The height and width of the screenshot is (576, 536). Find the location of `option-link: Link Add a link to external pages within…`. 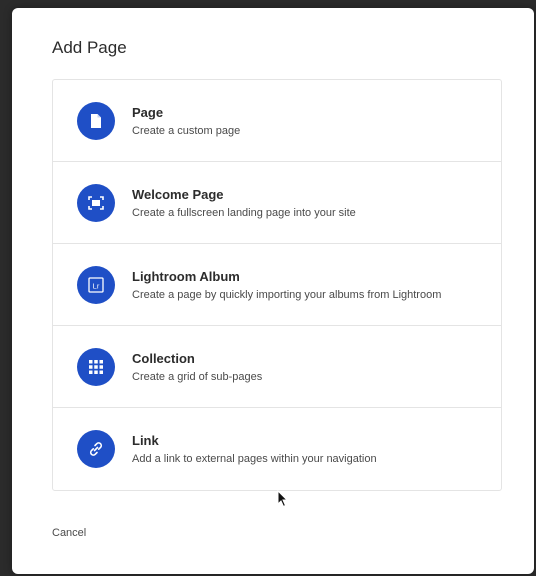

option-link: Link Add a link to external pages within… is located at coordinates (277, 449).